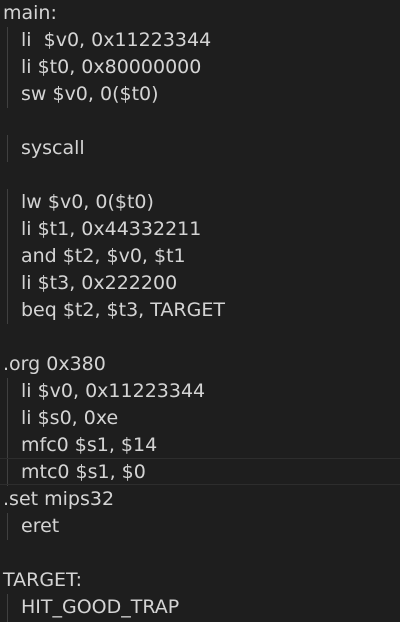 The width and height of the screenshot is (400, 622). I want to click on line-text: mfc0 $s1, $14, so click(89, 445).